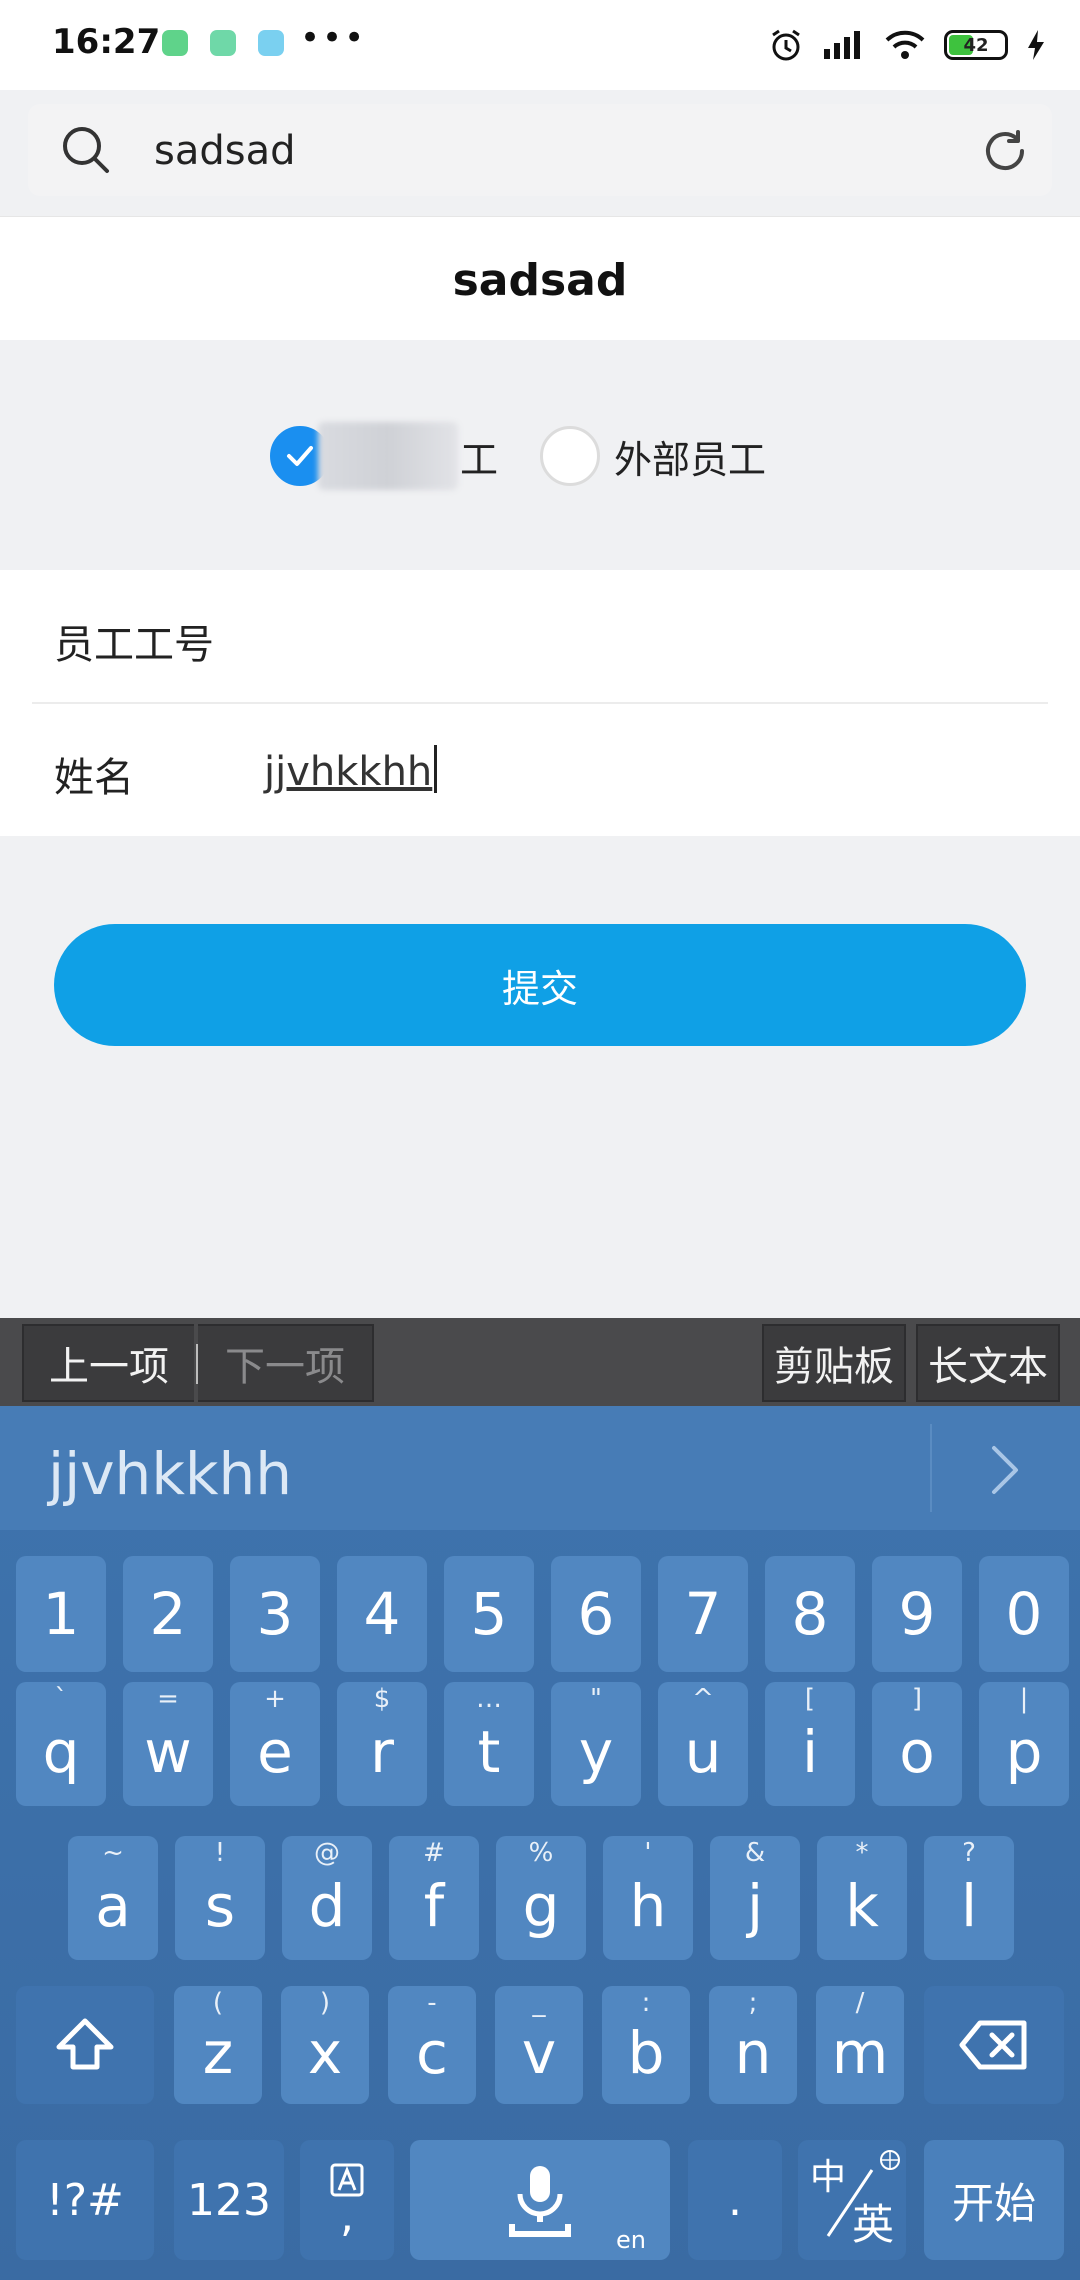  I want to click on key-label: x, so click(325, 2053).